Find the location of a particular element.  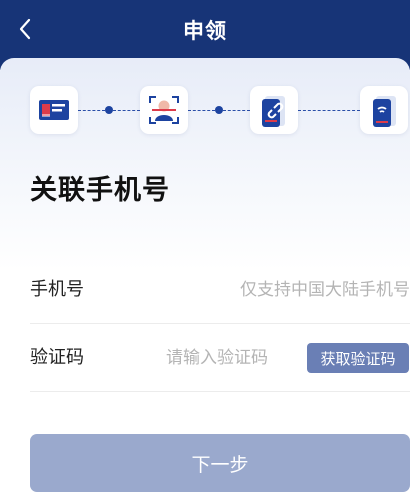

code-row: 验证码 获取验证码 is located at coordinates (220, 358).